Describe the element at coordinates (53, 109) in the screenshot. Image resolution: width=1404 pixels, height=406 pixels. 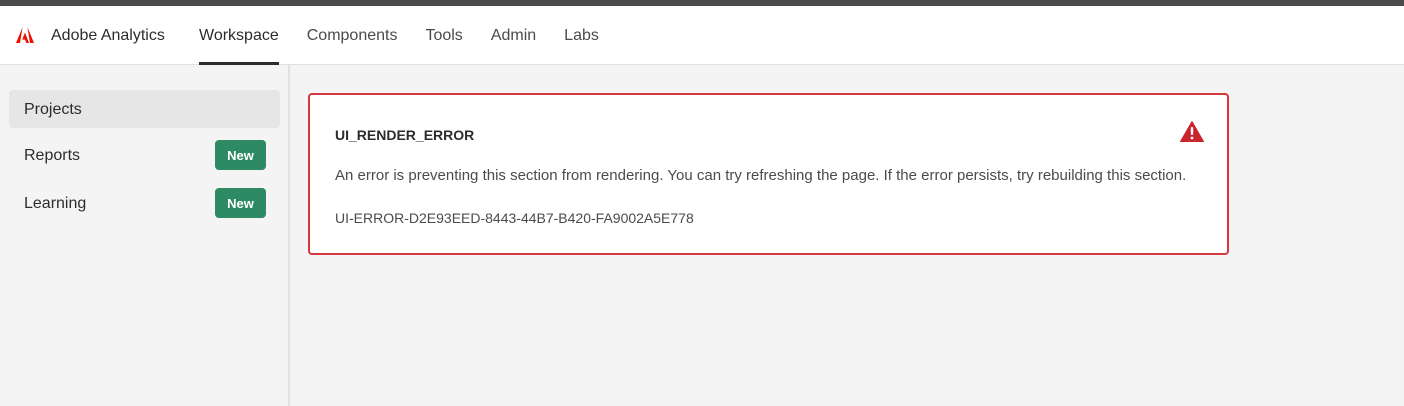
I see `sidebar-item-label: Projects` at that location.